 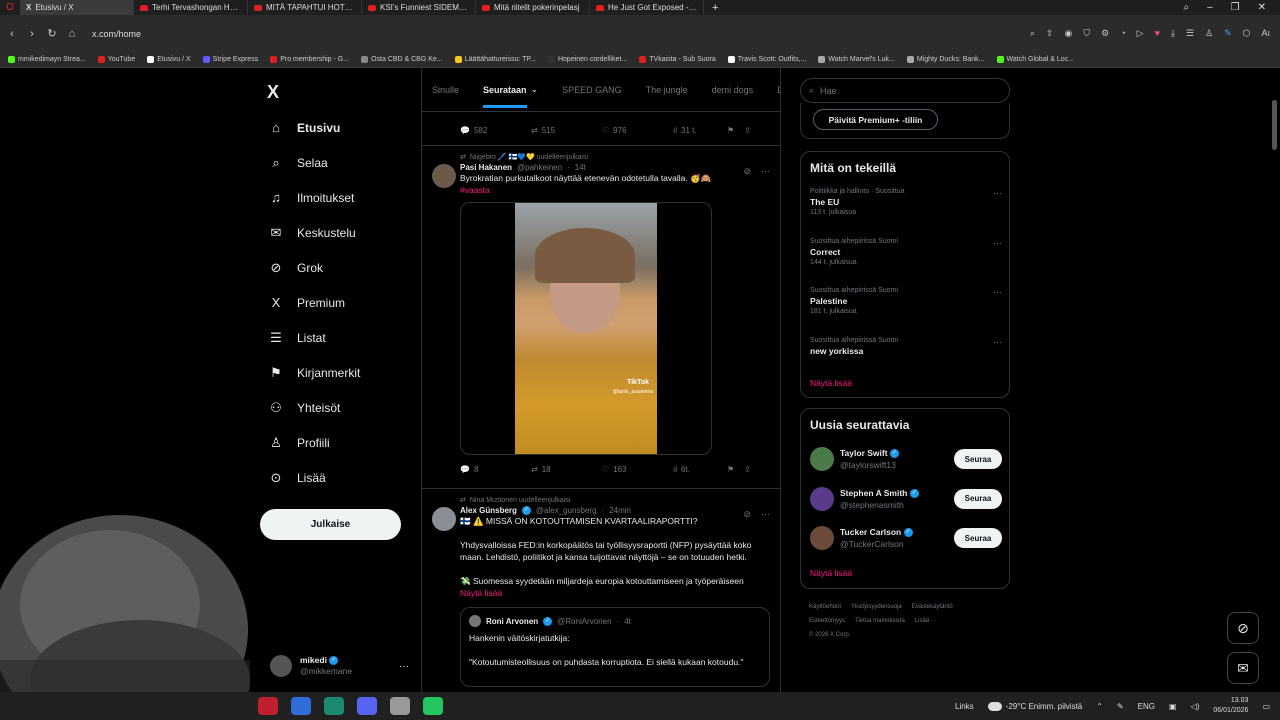 I want to click on app-taskbar-icon, so click(x=400, y=706).